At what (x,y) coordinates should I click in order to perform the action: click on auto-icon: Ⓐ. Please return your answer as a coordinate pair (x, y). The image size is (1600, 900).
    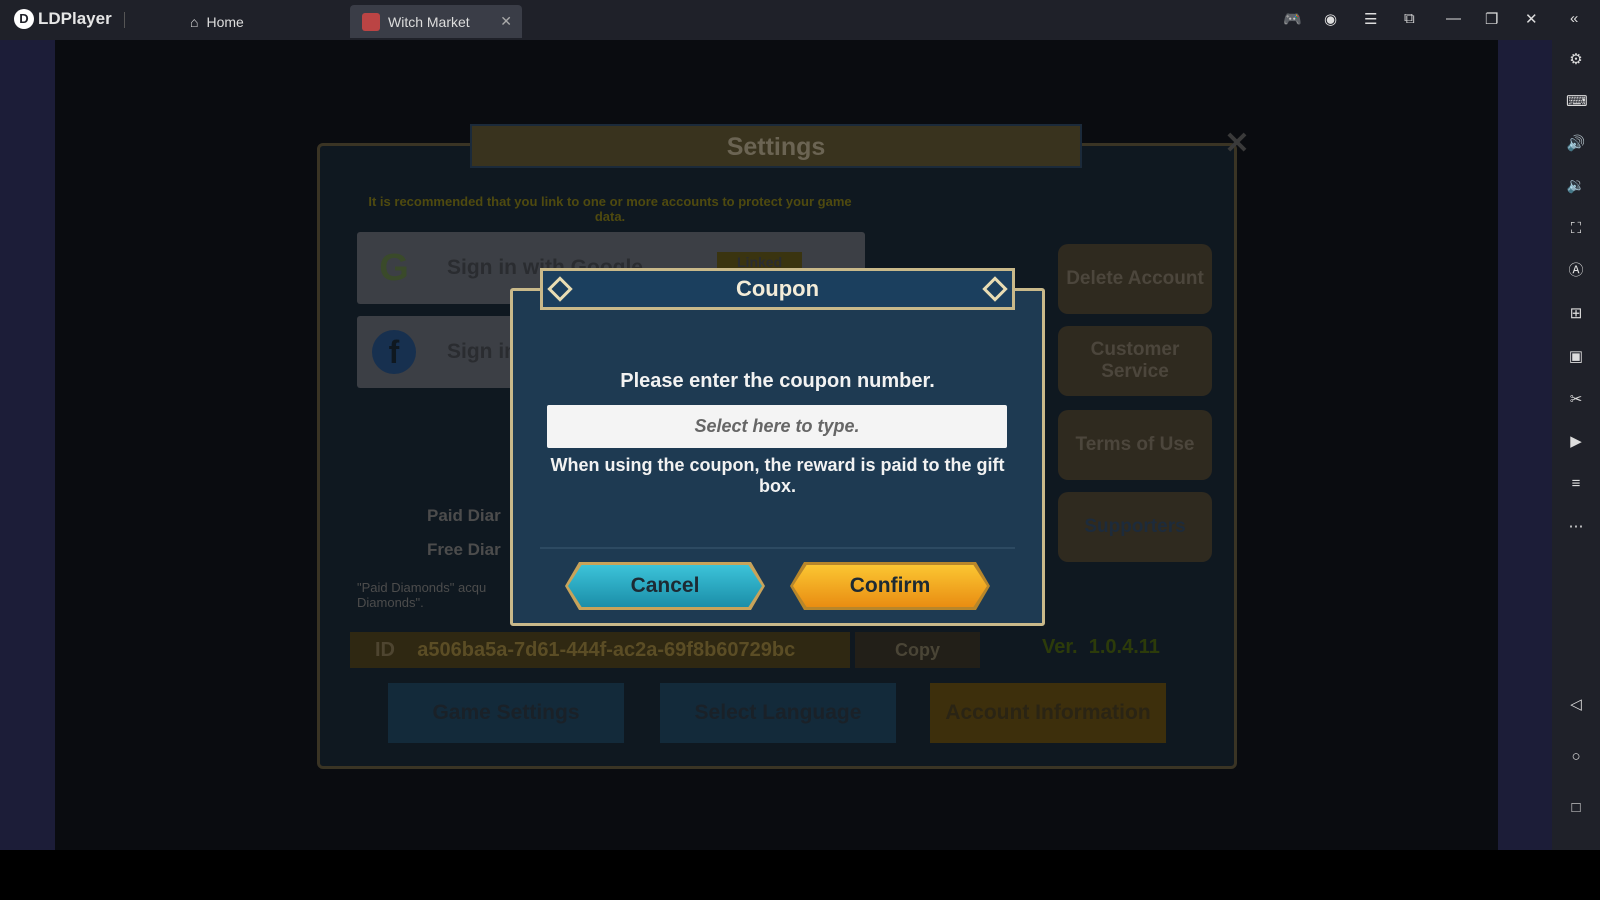
    Looking at the image, I should click on (1576, 271).